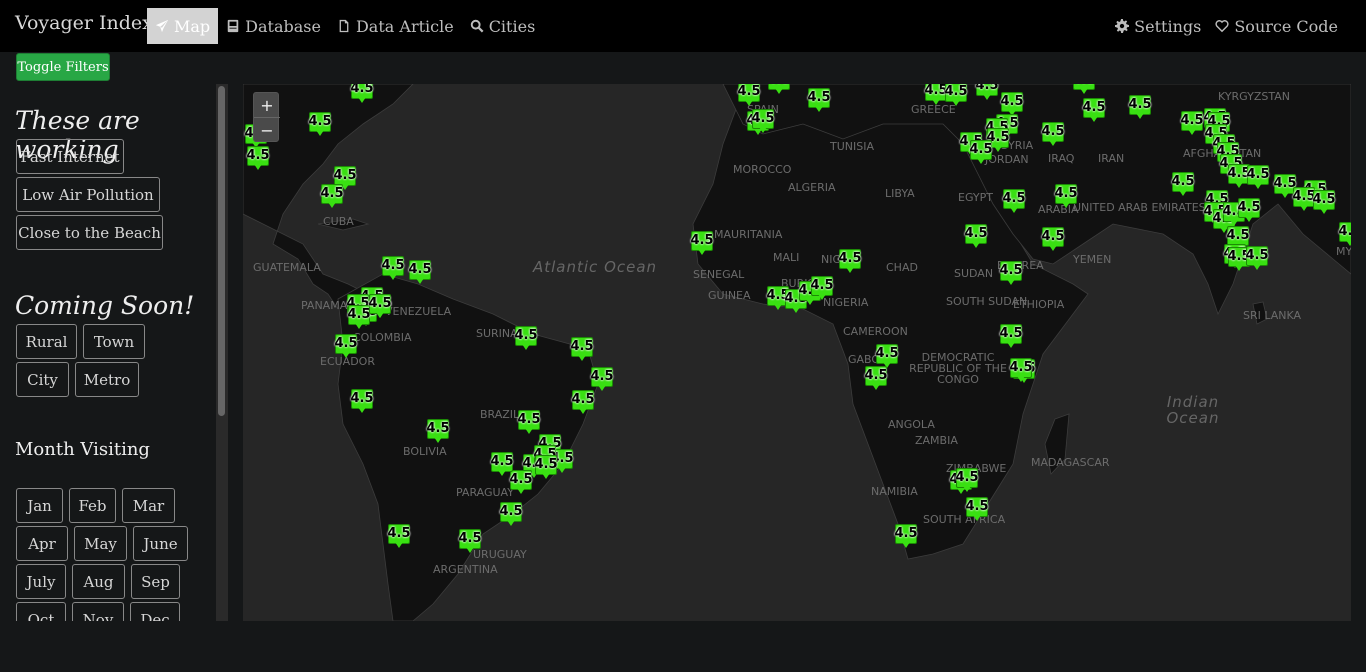  What do you see at coordinates (42, 379) in the screenshot?
I see `filter-city: City` at bounding box center [42, 379].